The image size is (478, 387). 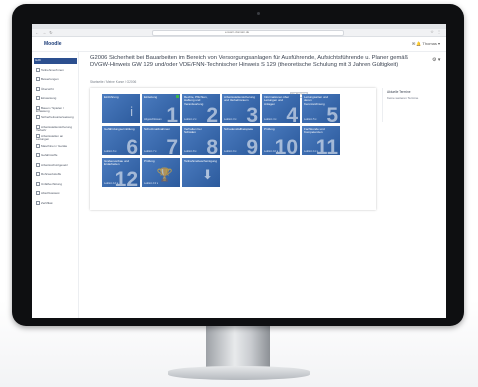 What do you see at coordinates (117, 163) in the screenshot?
I see `tile-title: Grabenverbau und Erdarbeiten` at bounding box center [117, 163].